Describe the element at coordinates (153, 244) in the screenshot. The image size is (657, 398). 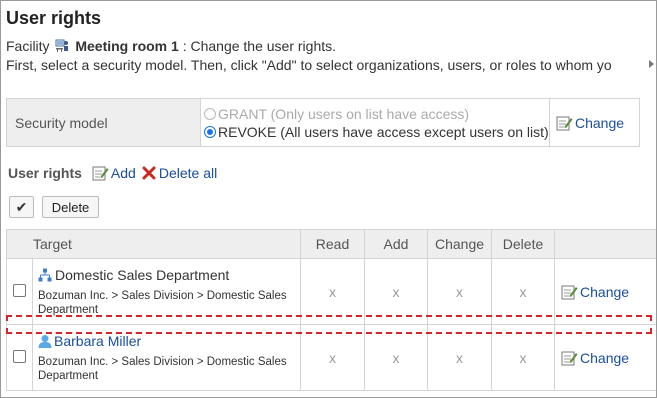
I see `column-header-target: Target` at that location.